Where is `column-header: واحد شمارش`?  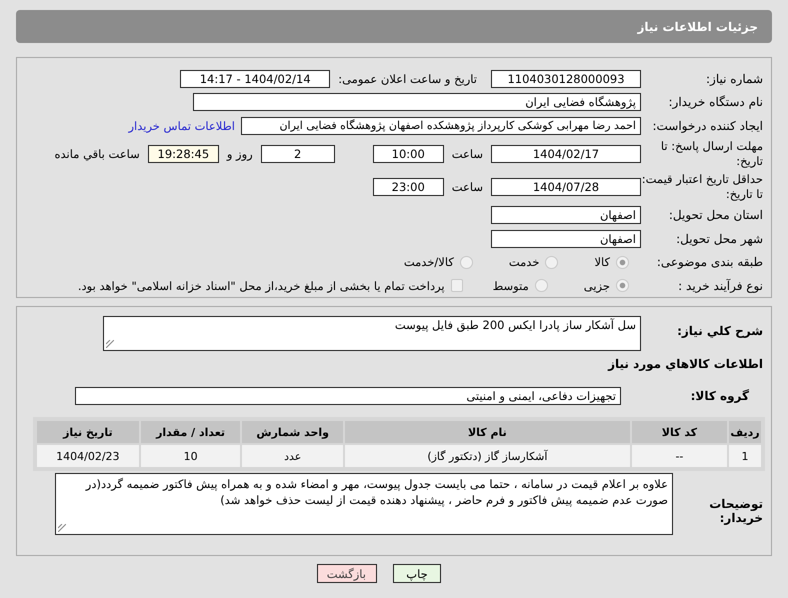
column-header: واحد شمارش is located at coordinates (292, 432).